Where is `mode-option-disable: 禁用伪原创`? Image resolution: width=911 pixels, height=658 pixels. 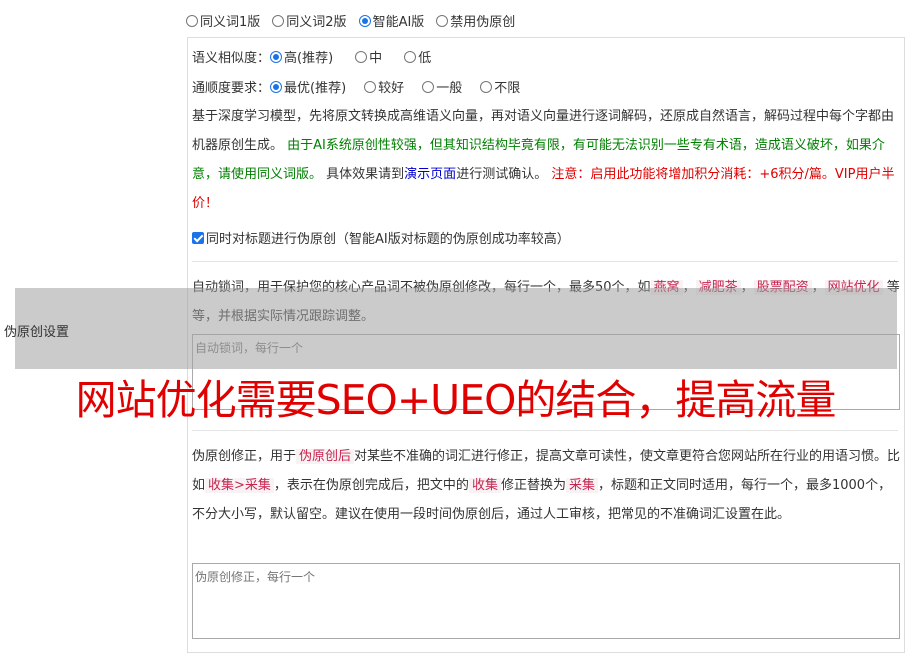 mode-option-disable: 禁用伪原创 is located at coordinates (475, 20).